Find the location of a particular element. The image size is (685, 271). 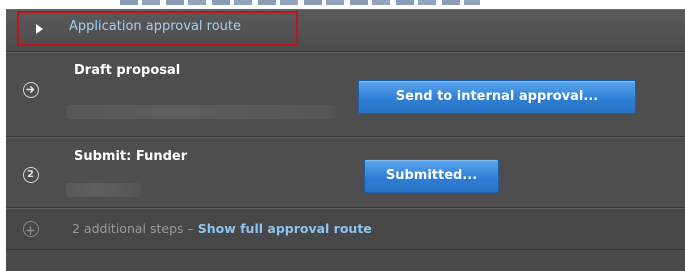

show-full-approval-route-link: Show full approval route is located at coordinates (285, 228).